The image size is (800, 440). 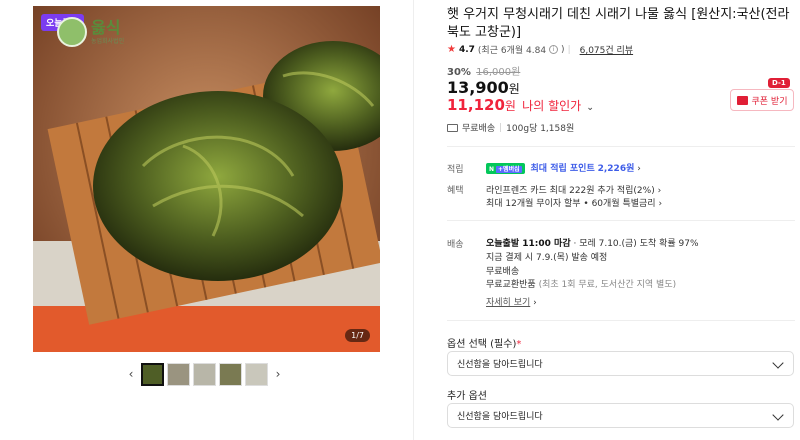 I want to click on delivery-exchange-row: 무료교환반품 (최초 1회 무료, 도서산간 지역 별도), so click(x=581, y=283).